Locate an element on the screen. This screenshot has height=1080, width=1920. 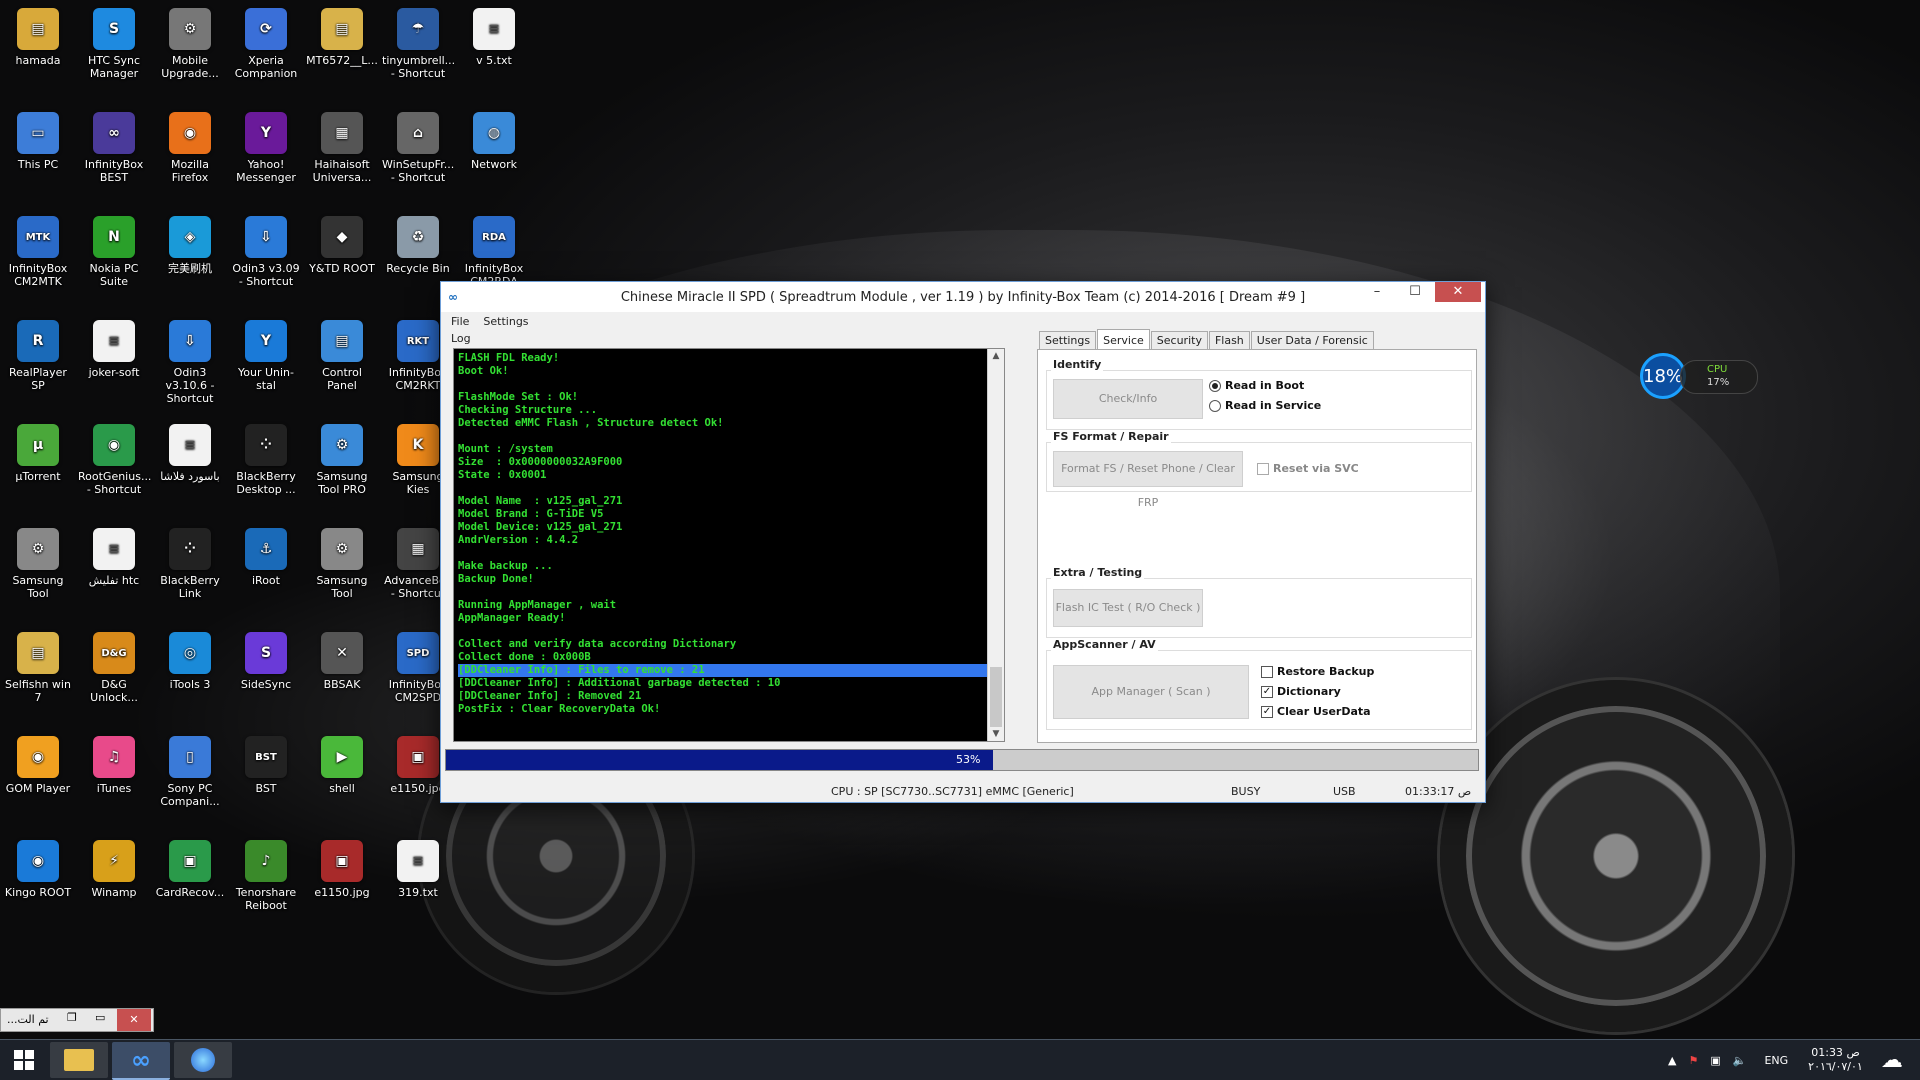
checkbox-unchecked-icon is located at coordinates (1263, 468).